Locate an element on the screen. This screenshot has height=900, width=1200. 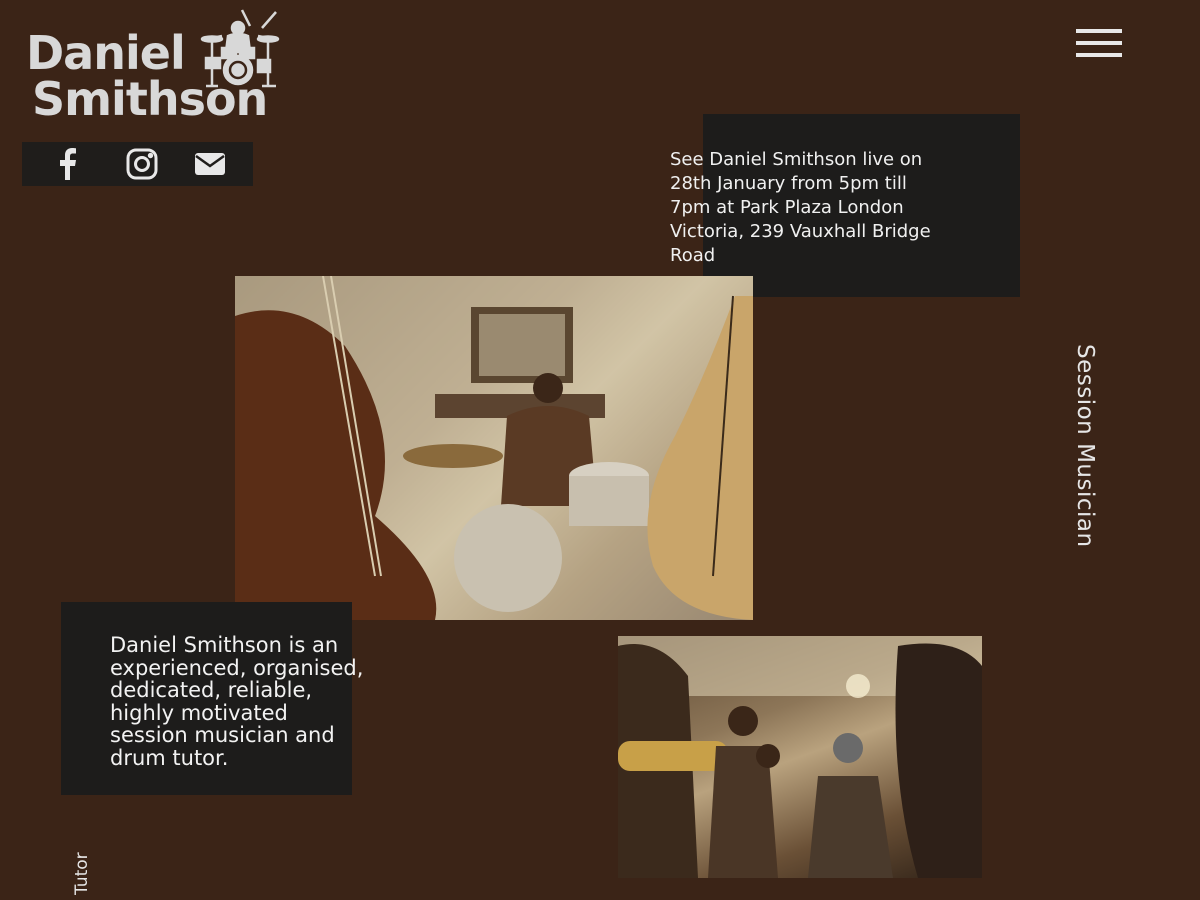
instagram-icon is located at coordinates (142, 164).